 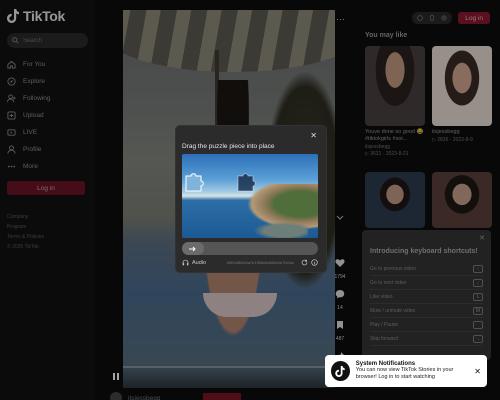 What do you see at coordinates (144, 397) in the screenshot?
I see `video-author-name: itsjessbegg` at bounding box center [144, 397].